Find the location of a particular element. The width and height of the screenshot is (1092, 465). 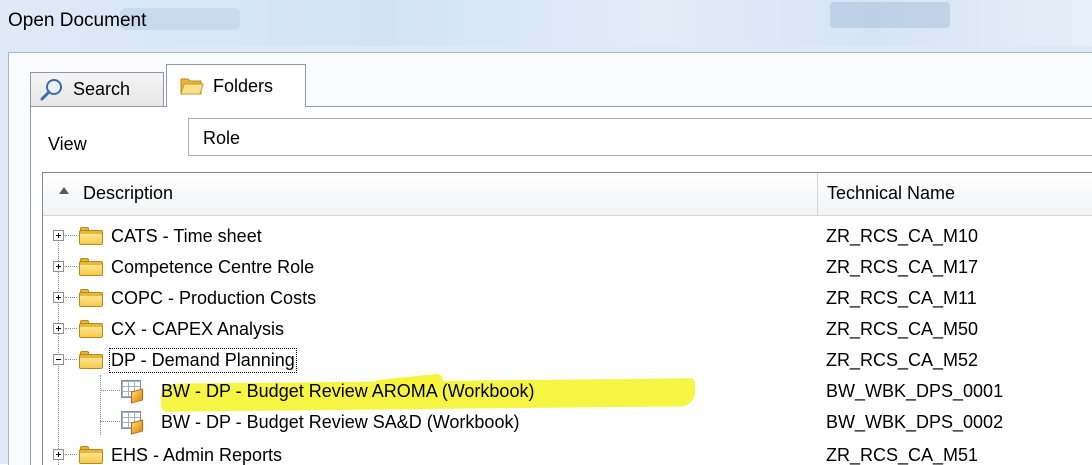

window-title: Open Document is located at coordinates (77, 20).